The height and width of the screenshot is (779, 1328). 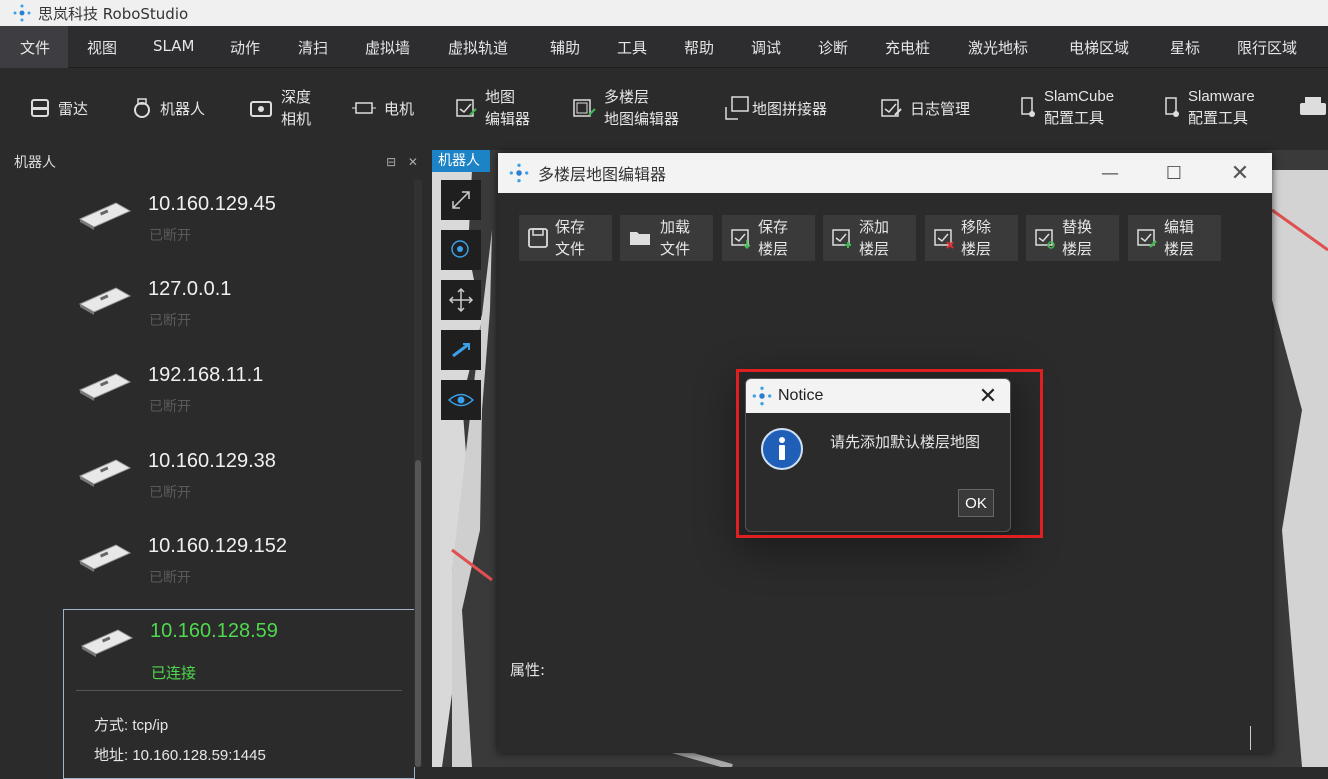 I want to click on menu-virtual-track: 虚拟轨道, so click(x=478, y=47).